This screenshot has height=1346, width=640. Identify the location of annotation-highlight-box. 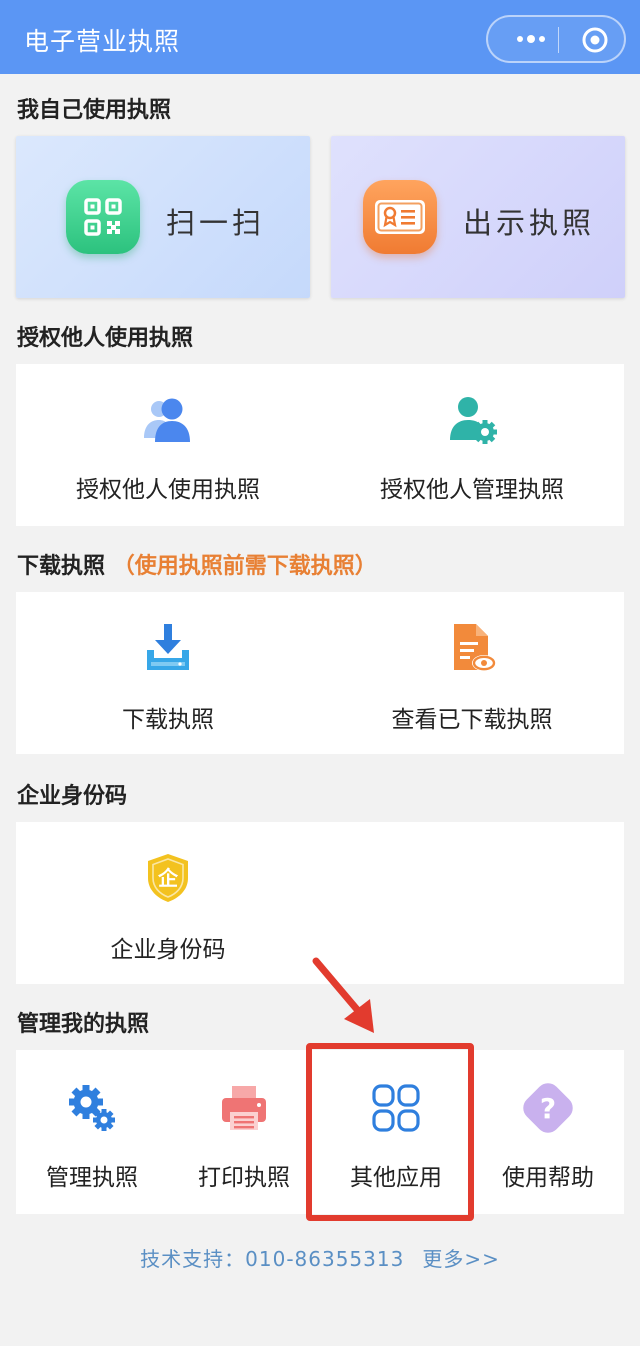
(390, 1132).